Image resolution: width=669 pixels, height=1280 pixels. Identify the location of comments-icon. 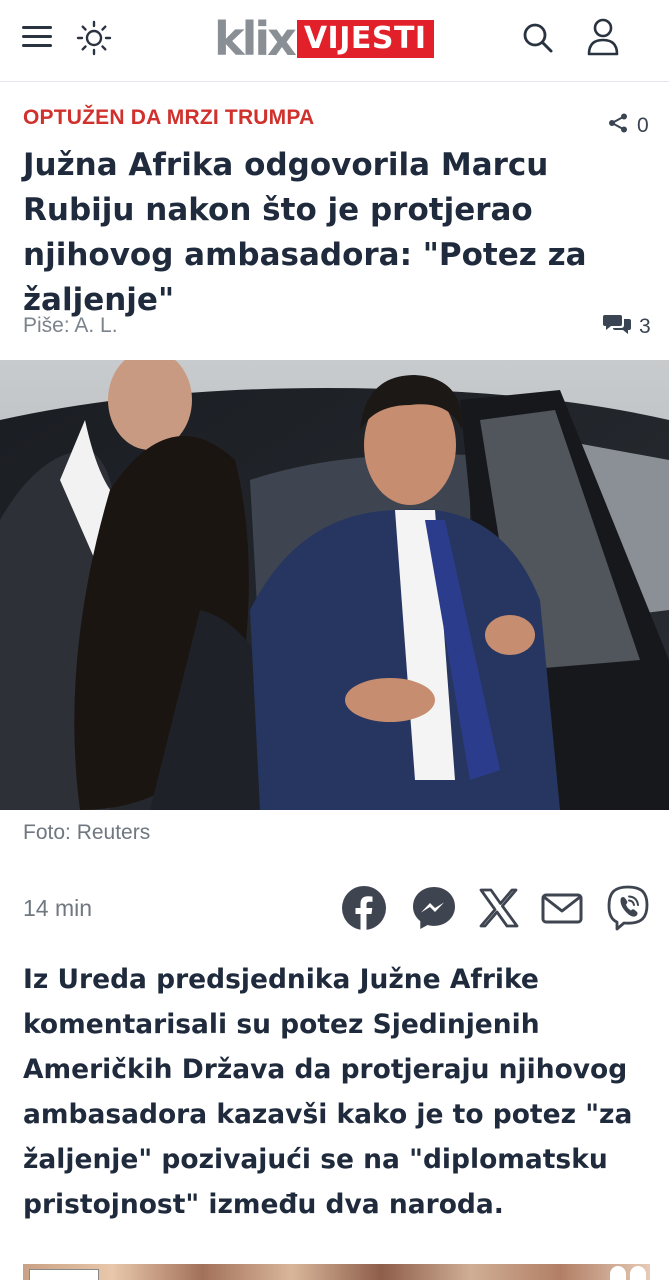
(617, 327).